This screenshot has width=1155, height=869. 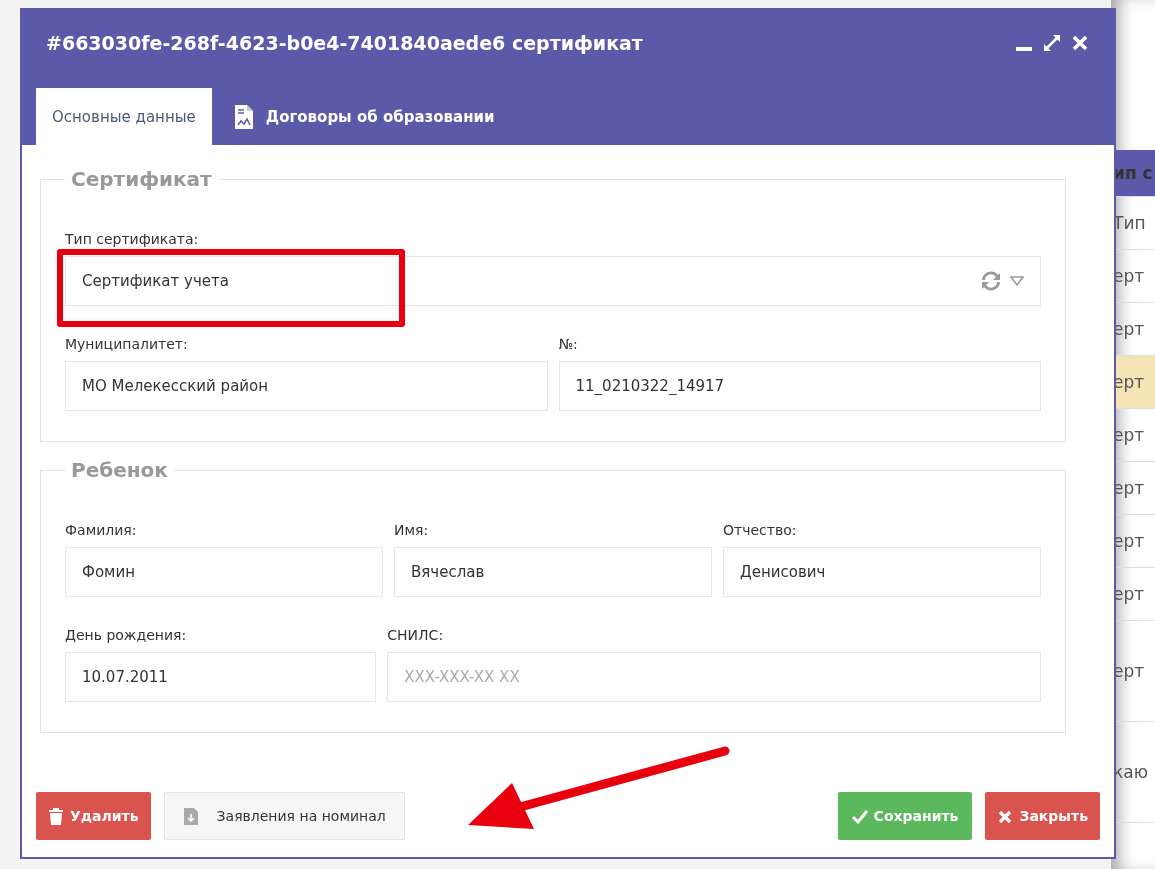 I want to click on field-label: Тип сертификата:, so click(x=132, y=239).